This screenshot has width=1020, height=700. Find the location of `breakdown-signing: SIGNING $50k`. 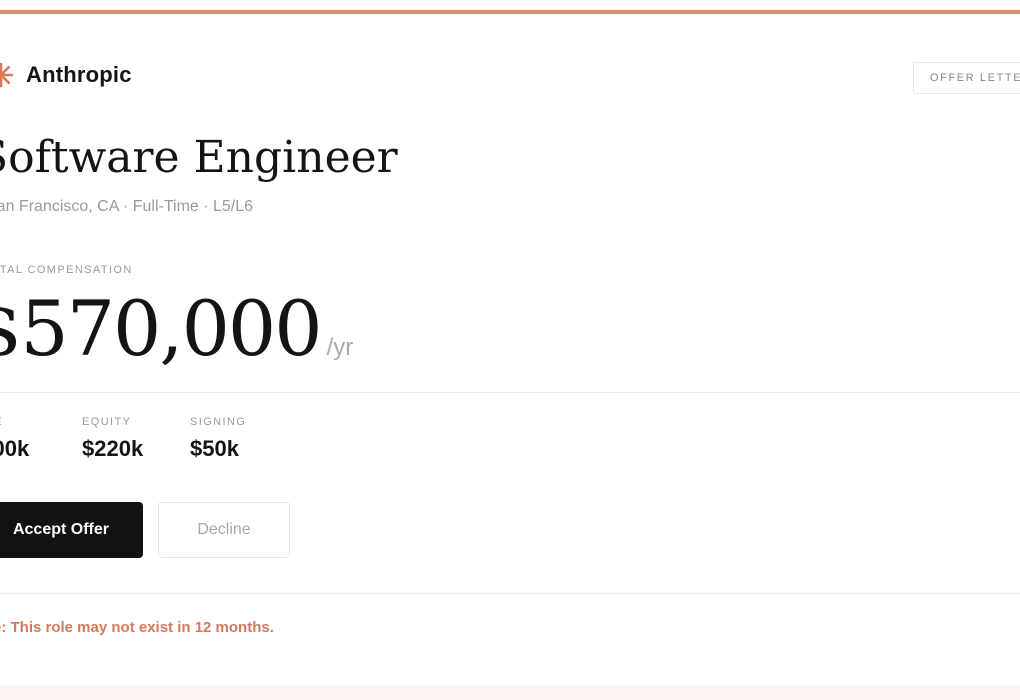

breakdown-signing: SIGNING $50k is located at coordinates (218, 439).